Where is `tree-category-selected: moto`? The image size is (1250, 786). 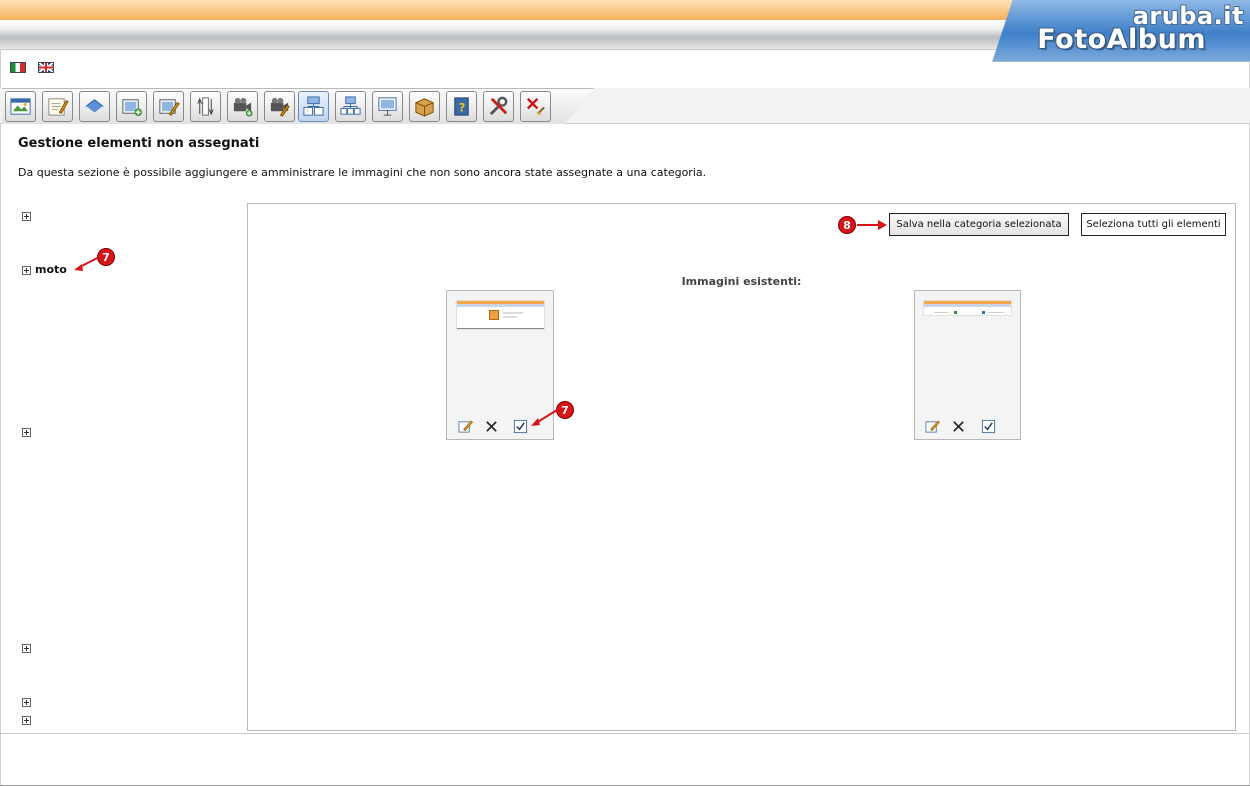
tree-category-selected: moto is located at coordinates (44, 270).